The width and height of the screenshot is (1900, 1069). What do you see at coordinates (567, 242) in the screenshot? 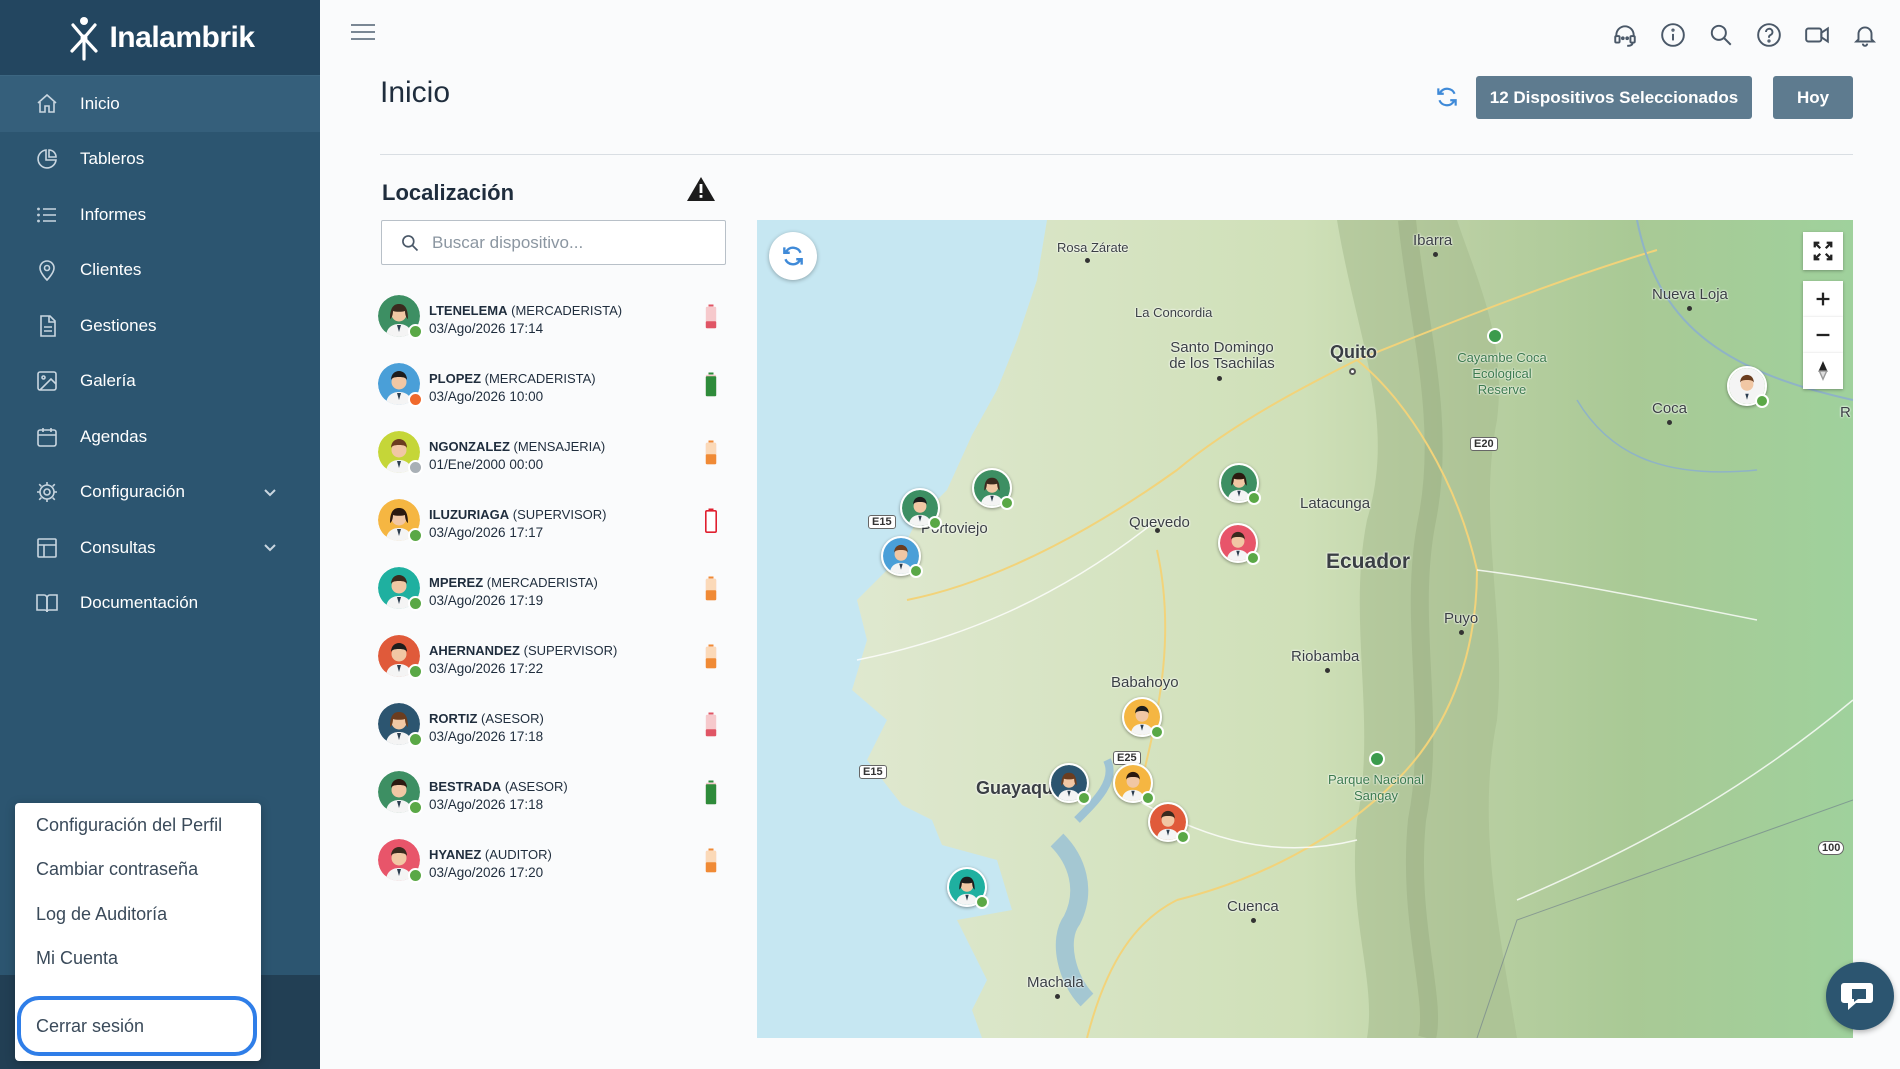
I see `device-search-input` at bounding box center [567, 242].